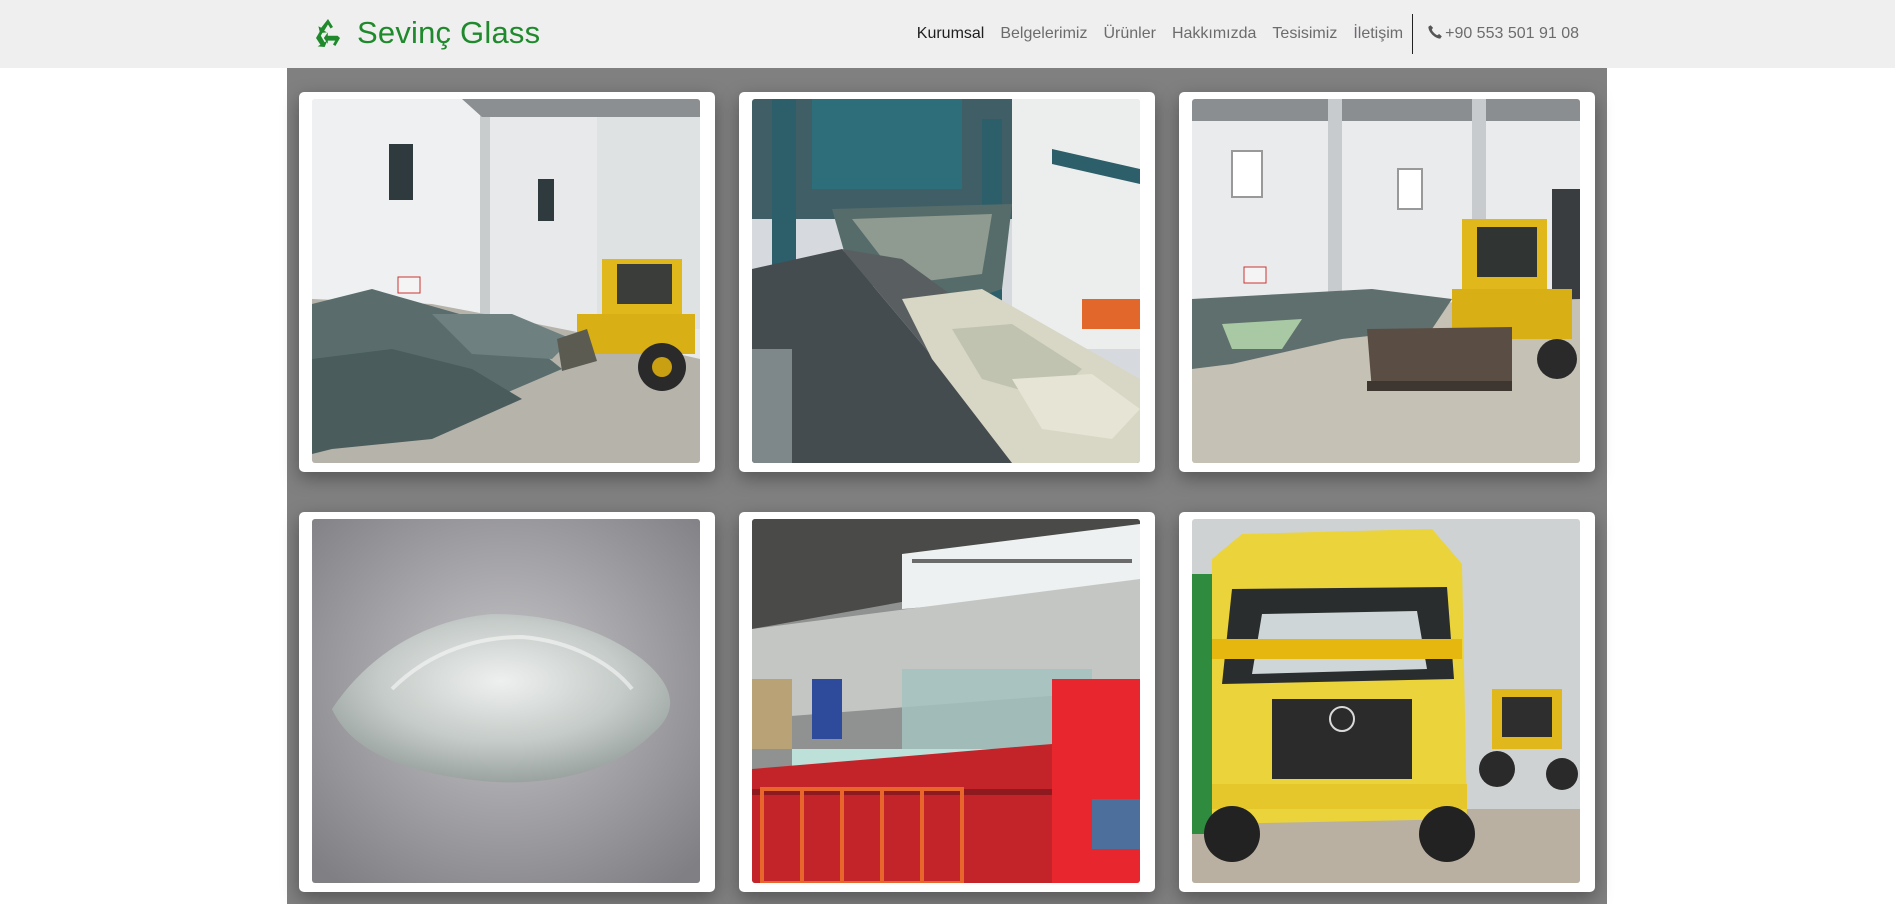  What do you see at coordinates (449, 32) in the screenshot?
I see `brand-name: Sevinç Glass` at bounding box center [449, 32].